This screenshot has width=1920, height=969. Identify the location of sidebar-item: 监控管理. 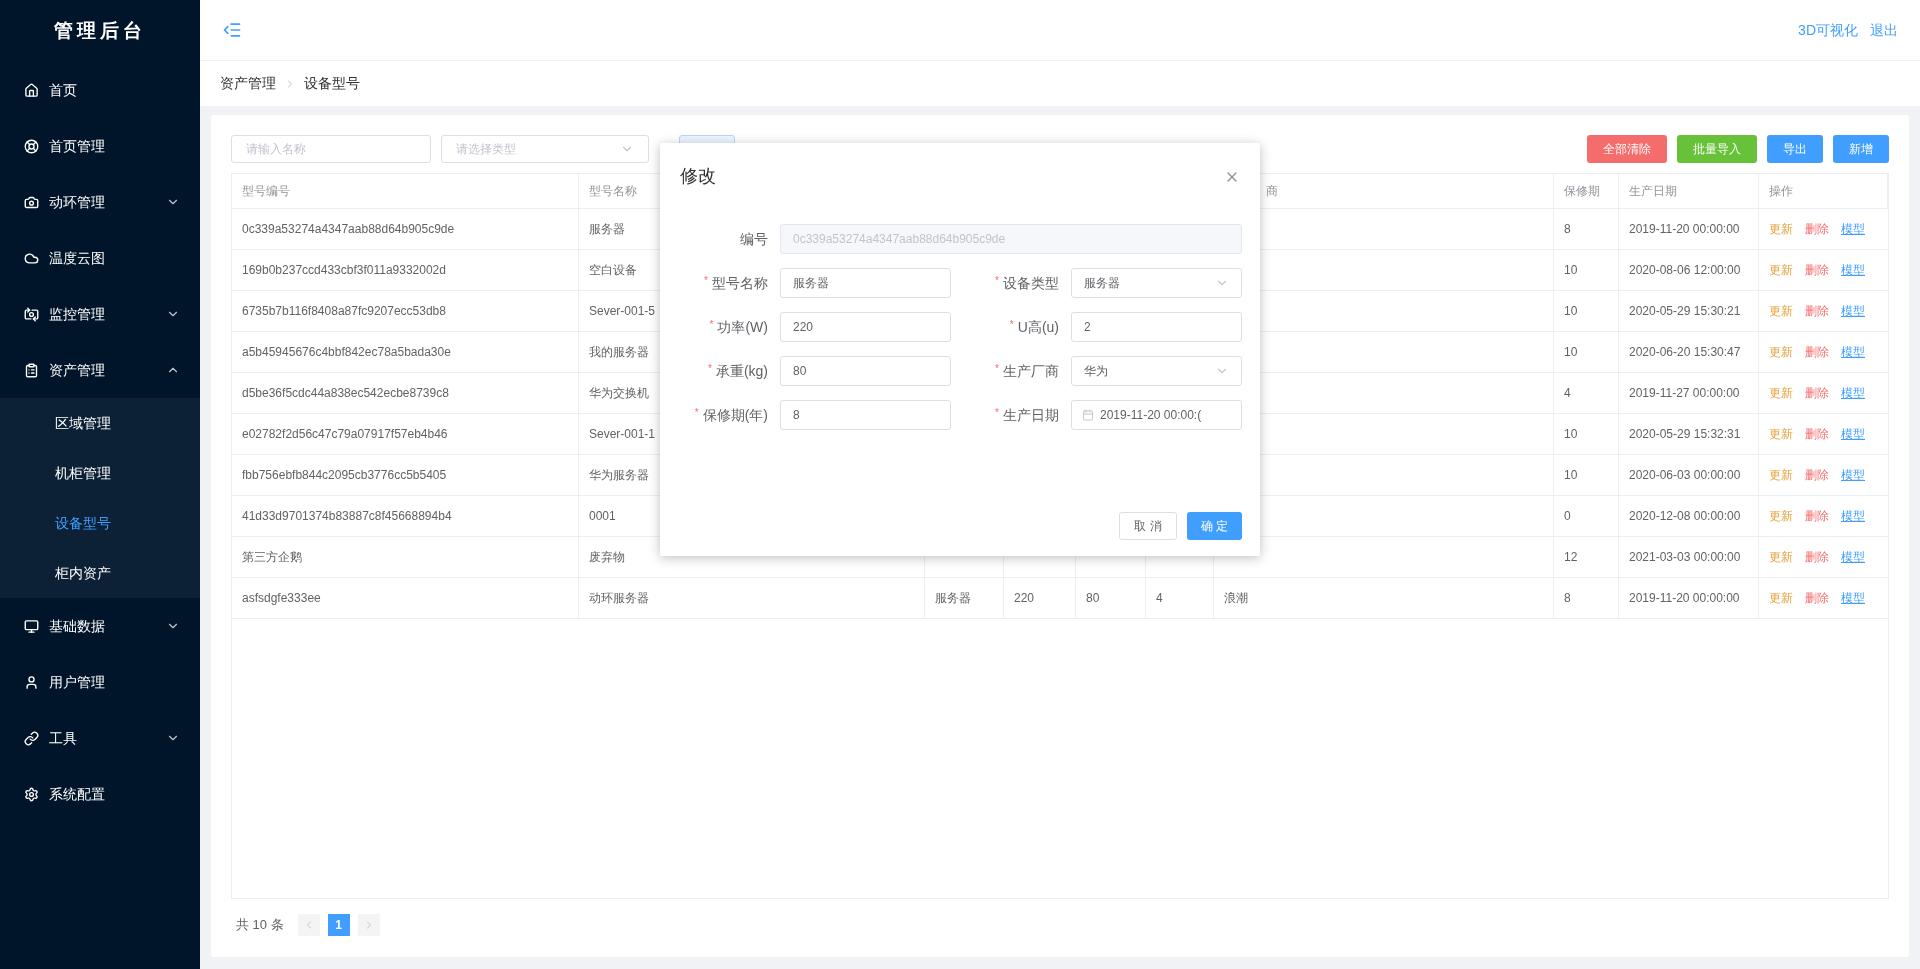
(100, 314).